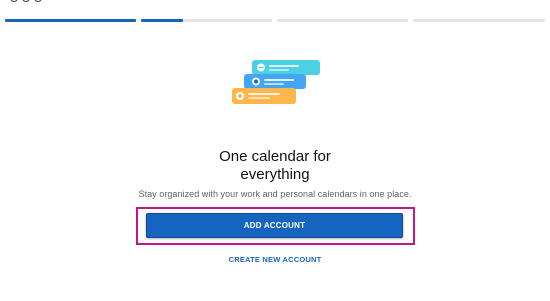 This screenshot has width=550, height=301. I want to click on calendar-cards-icon, so click(276, 83).